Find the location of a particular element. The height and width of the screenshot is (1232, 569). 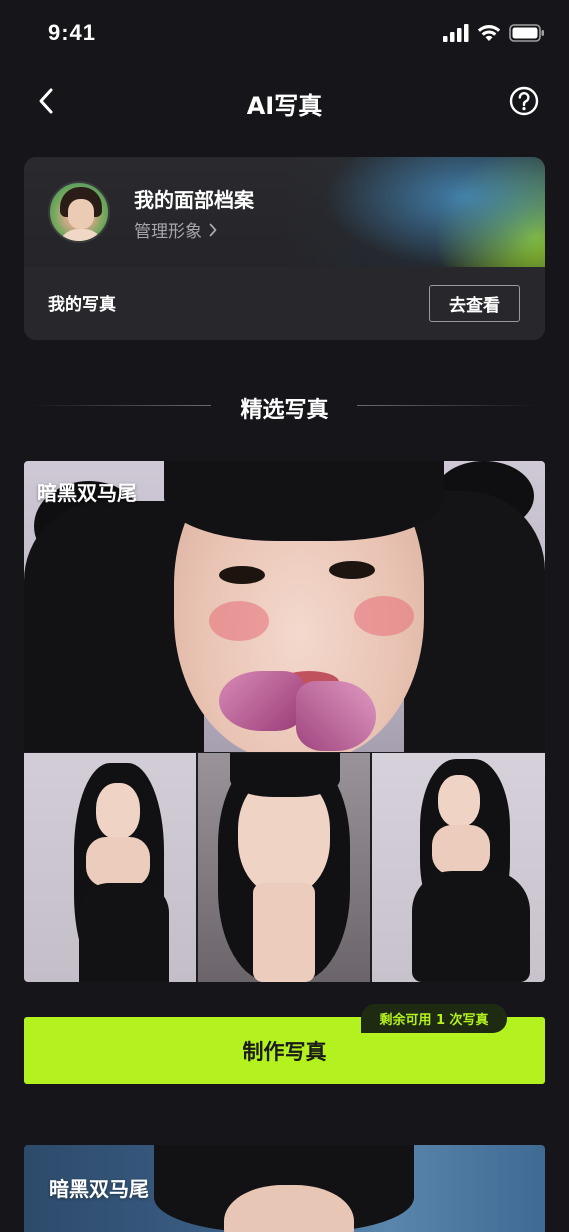

profile-name: 我的面部档案 is located at coordinates (194, 200).